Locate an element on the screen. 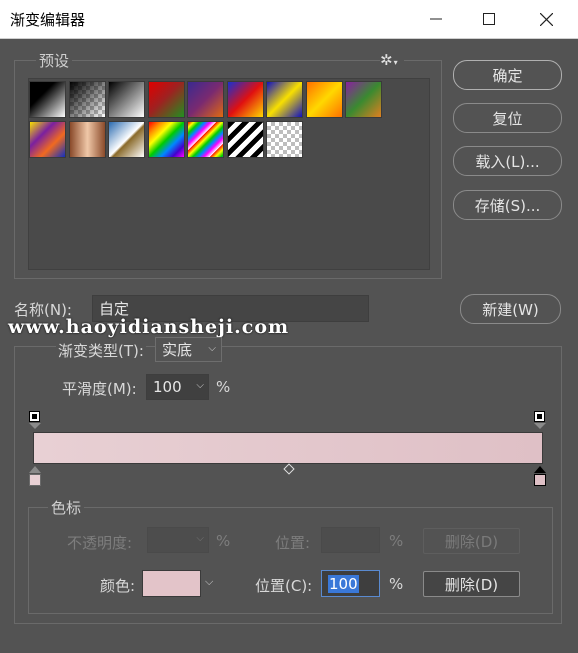 The image size is (578, 653). chevron-down-icon: ▾ is located at coordinates (395, 62).